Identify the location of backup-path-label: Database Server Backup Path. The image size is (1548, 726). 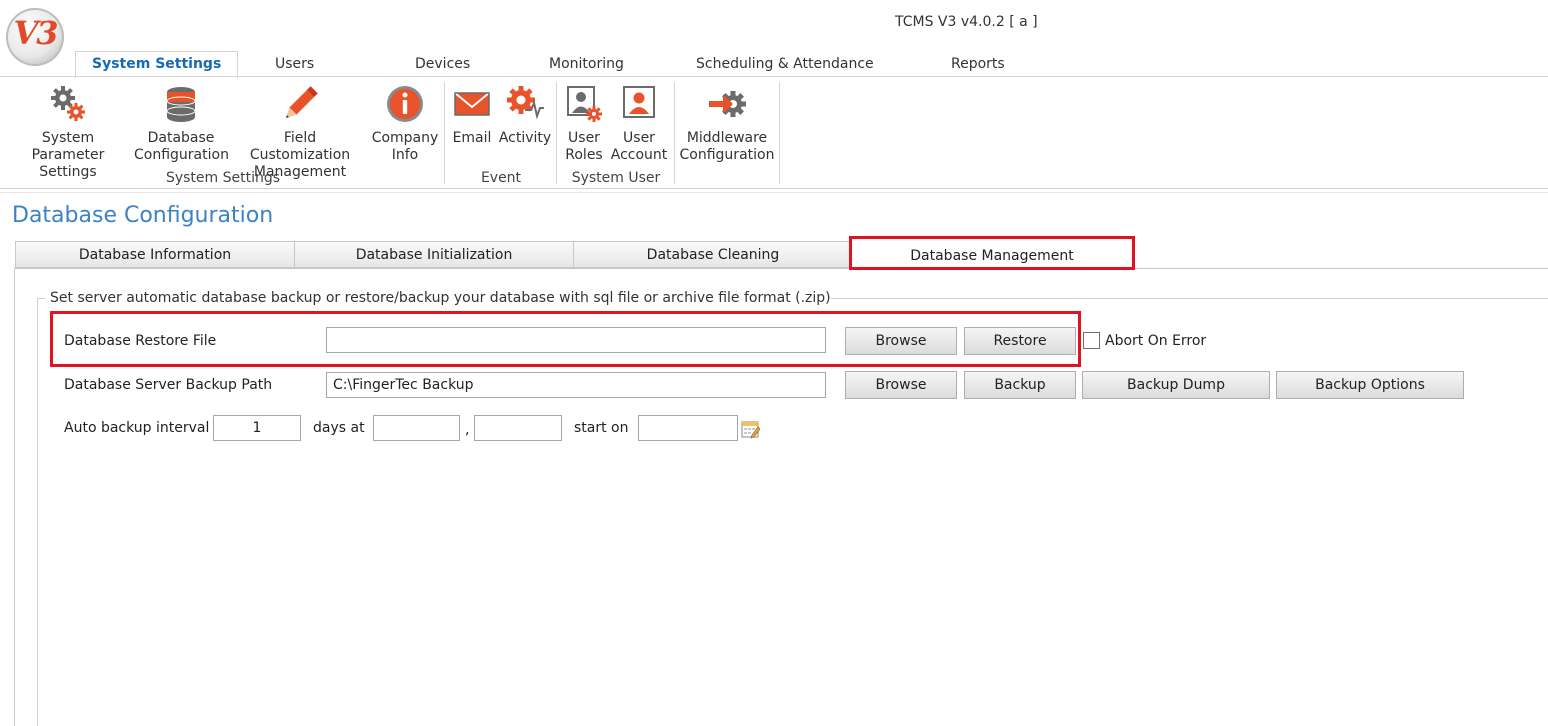
(168, 385).